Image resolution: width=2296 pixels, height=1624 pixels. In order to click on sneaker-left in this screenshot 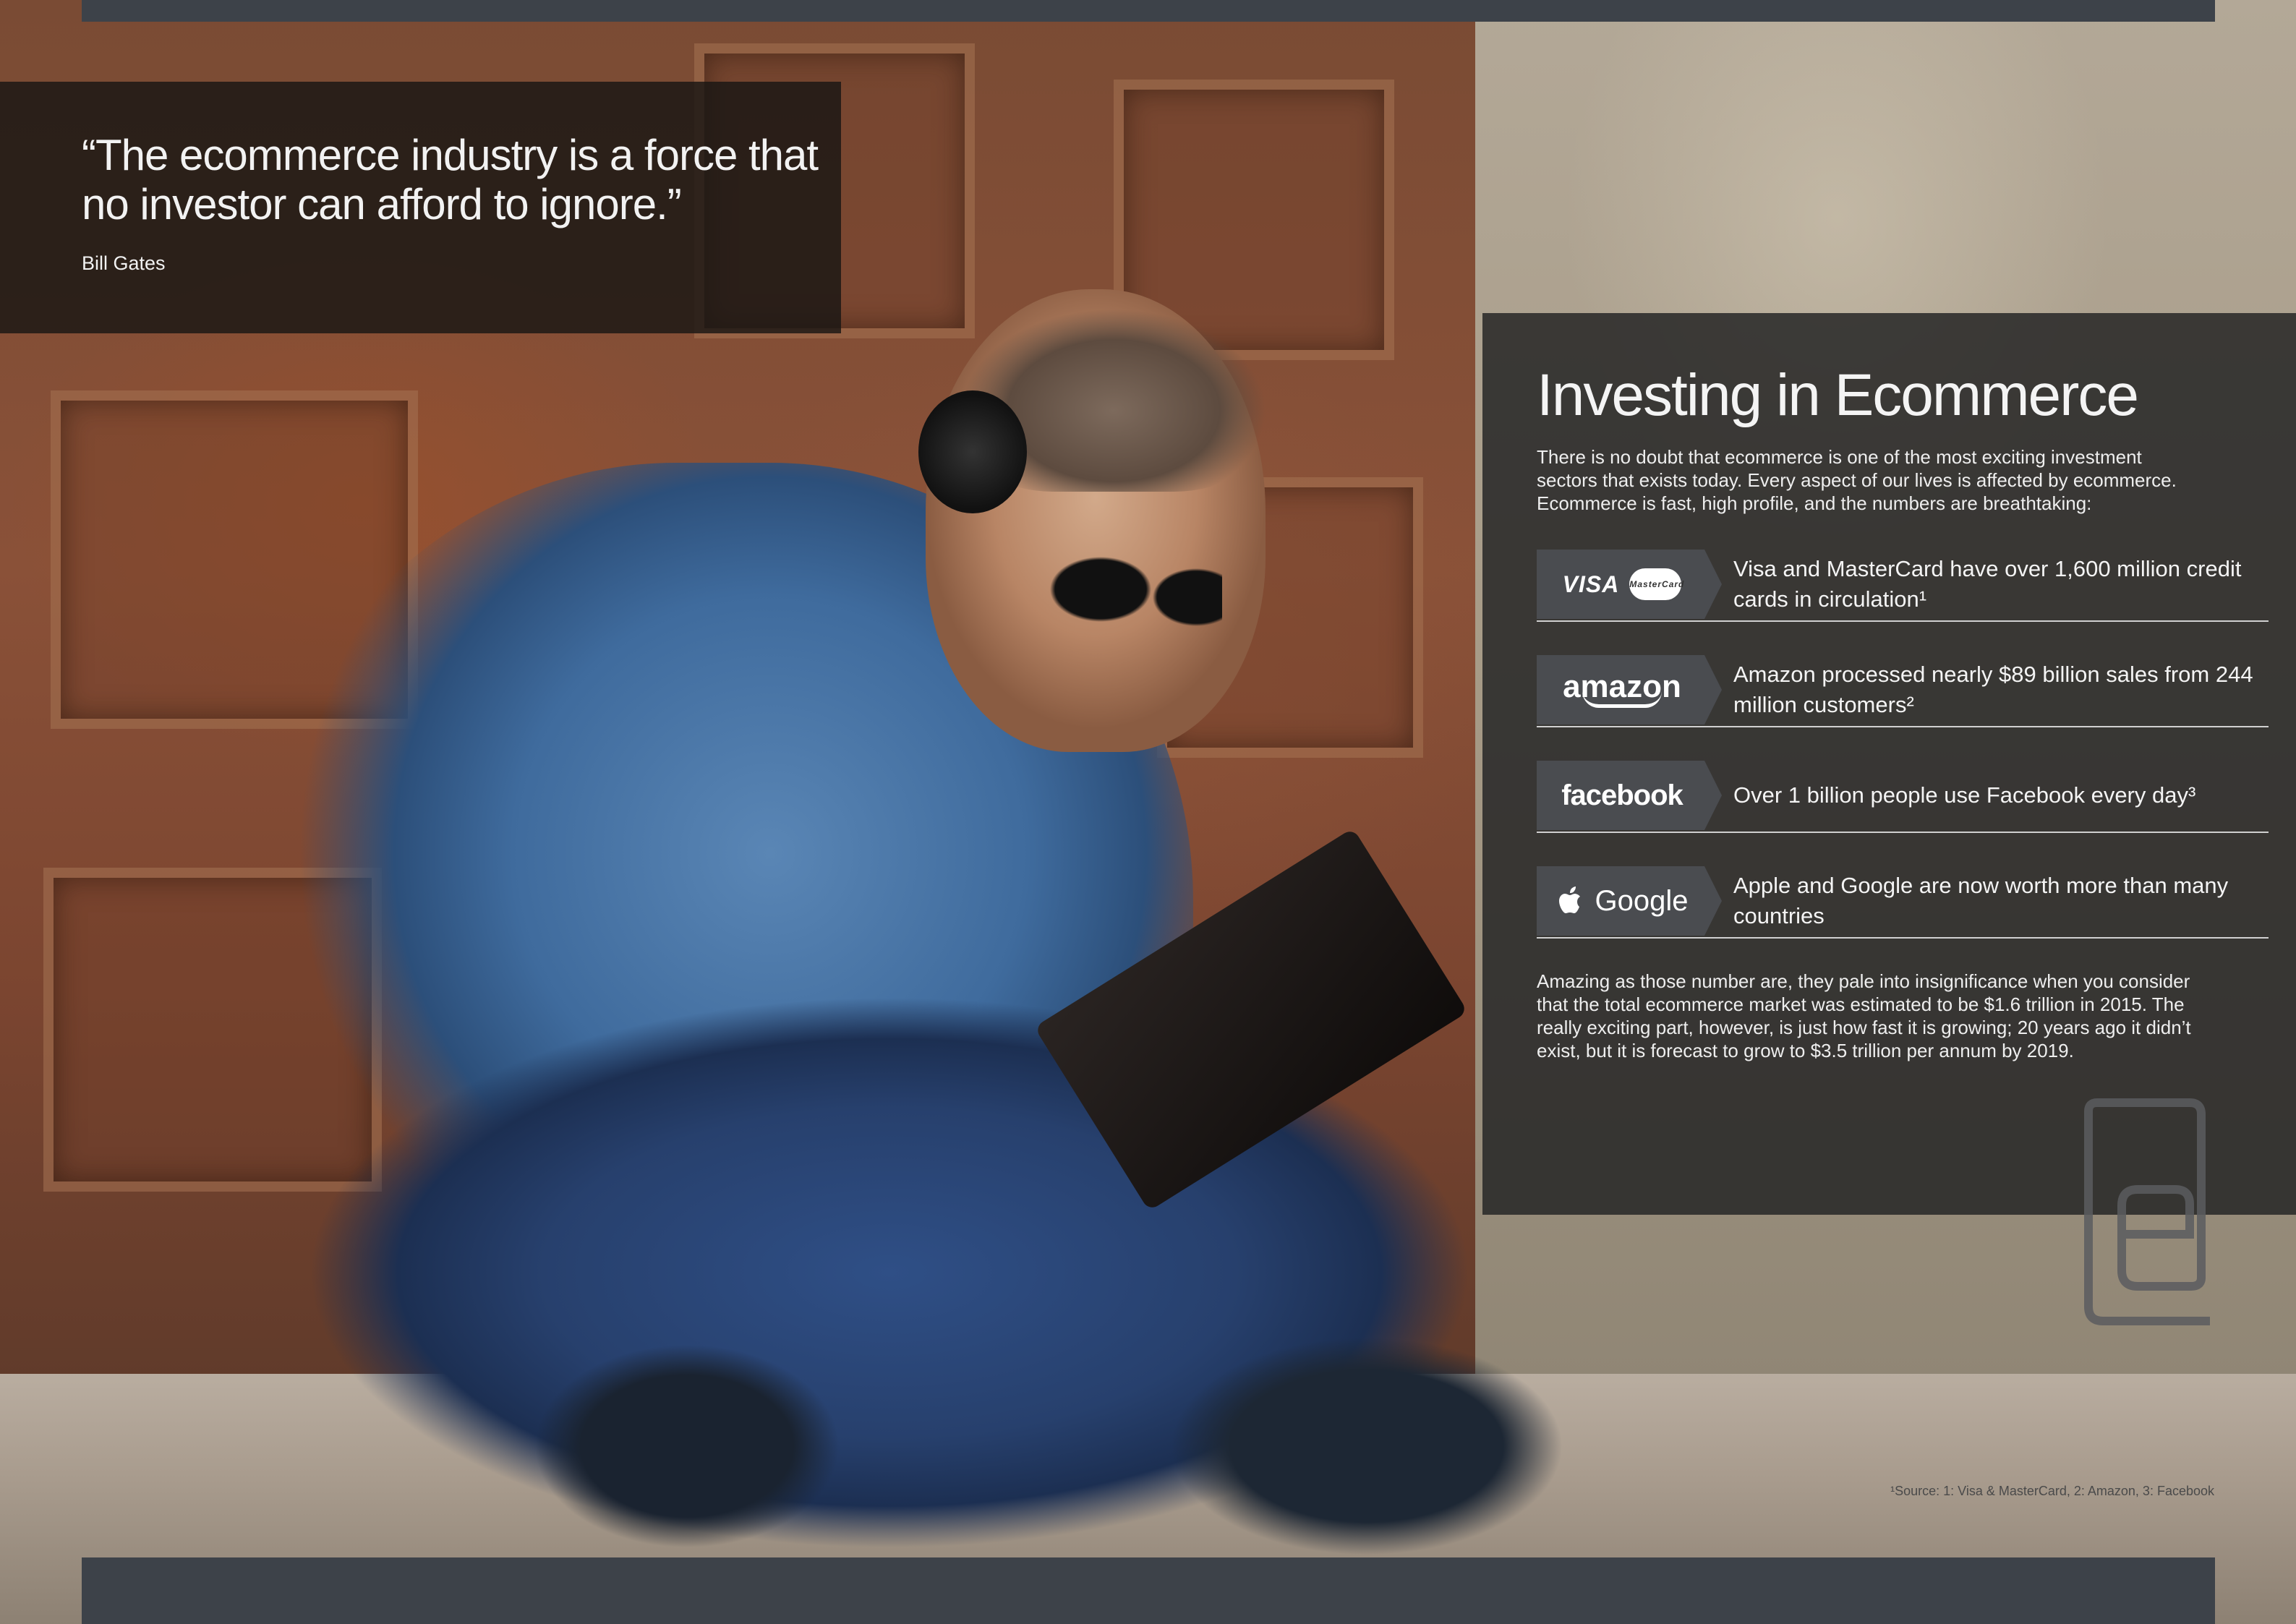, I will do `click(687, 1446)`.